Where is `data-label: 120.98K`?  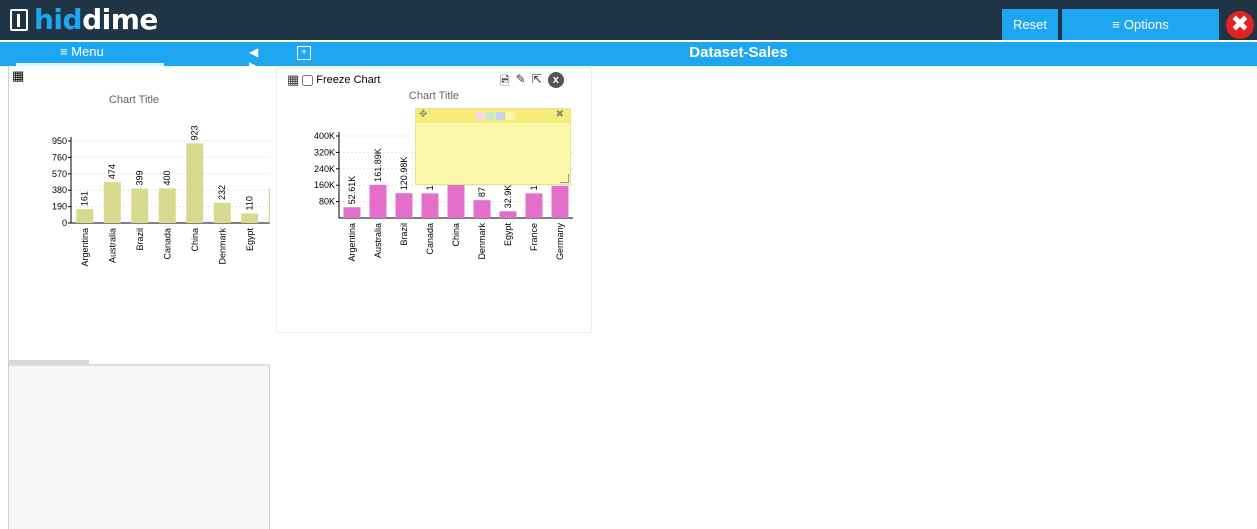 data-label: 120.98K is located at coordinates (404, 174).